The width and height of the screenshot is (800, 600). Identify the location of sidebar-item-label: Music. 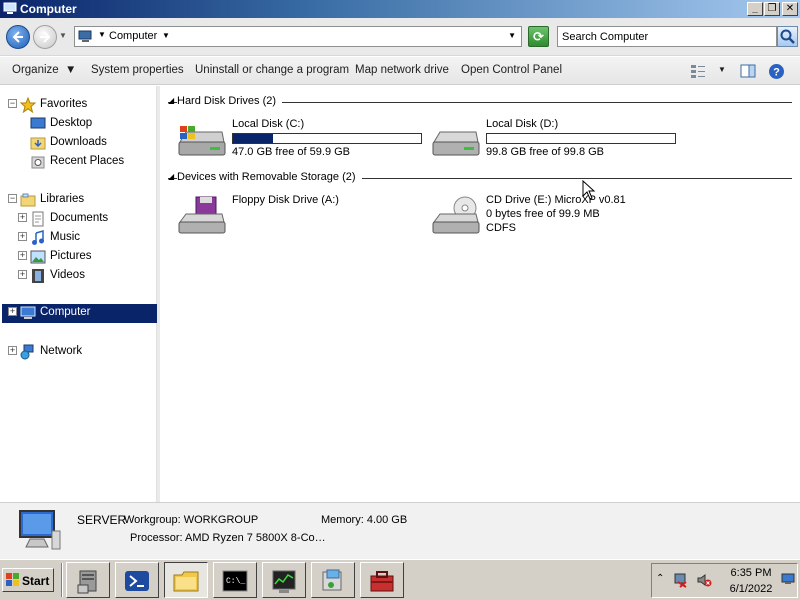
(65, 237).